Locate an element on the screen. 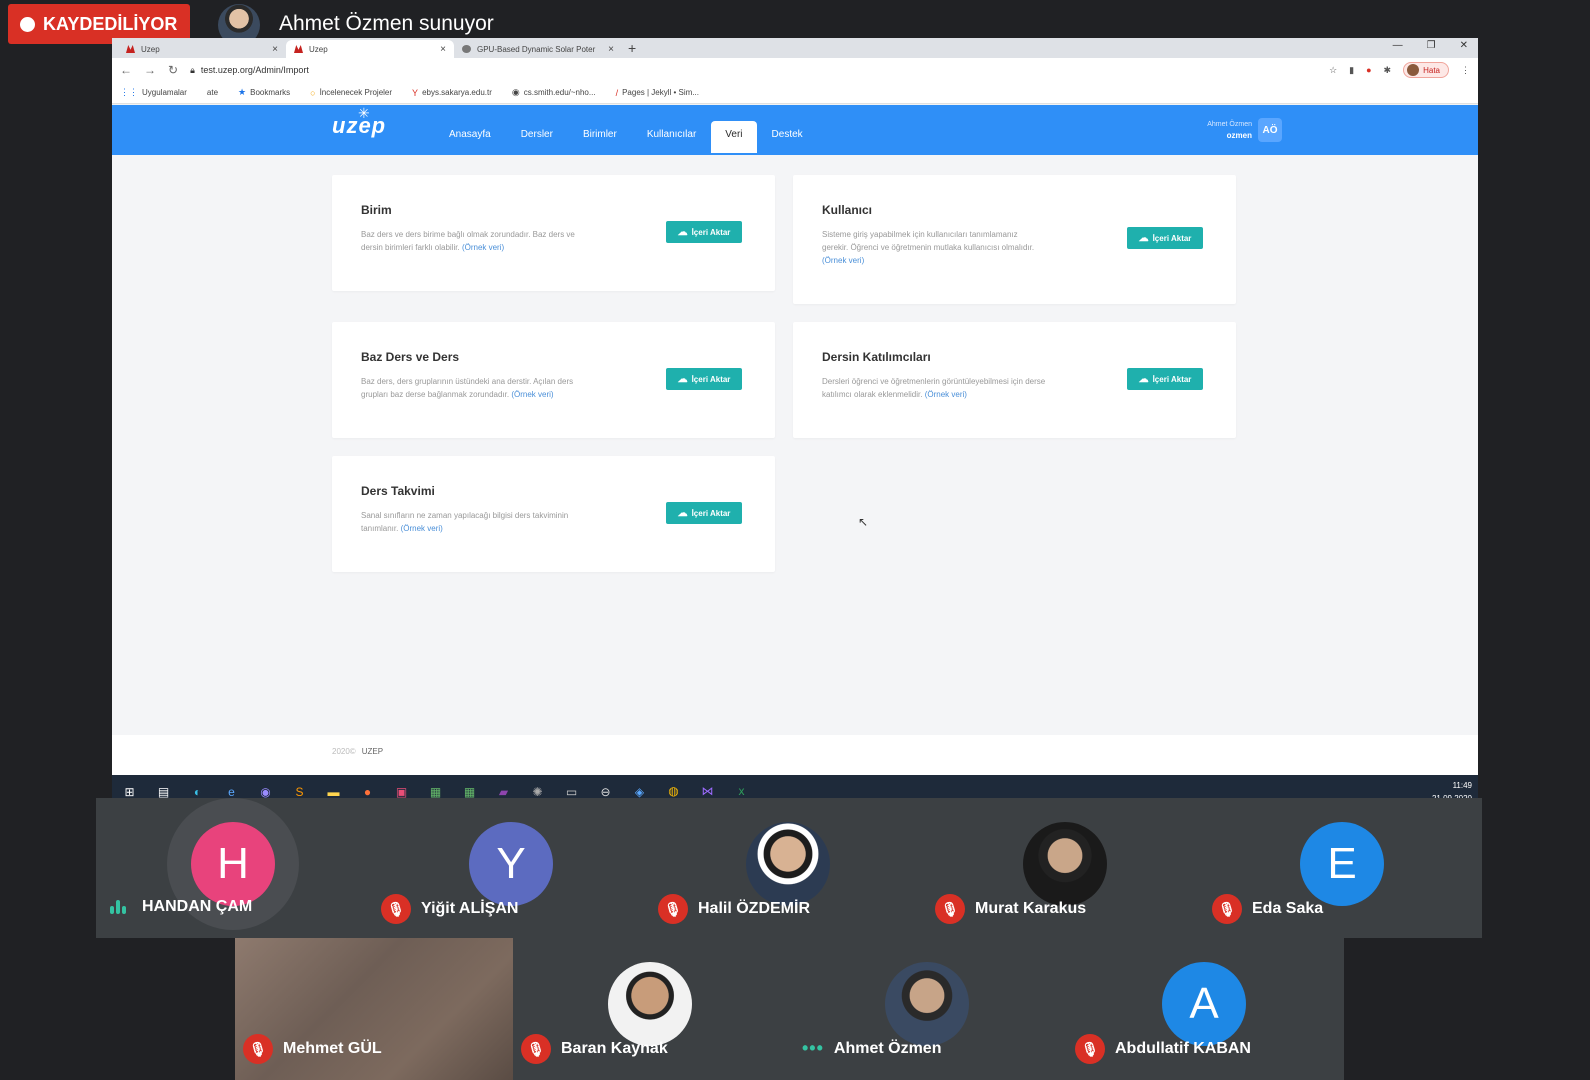 The image size is (1590, 1080). more-options-dots-icon: ••• is located at coordinates (813, 1048).